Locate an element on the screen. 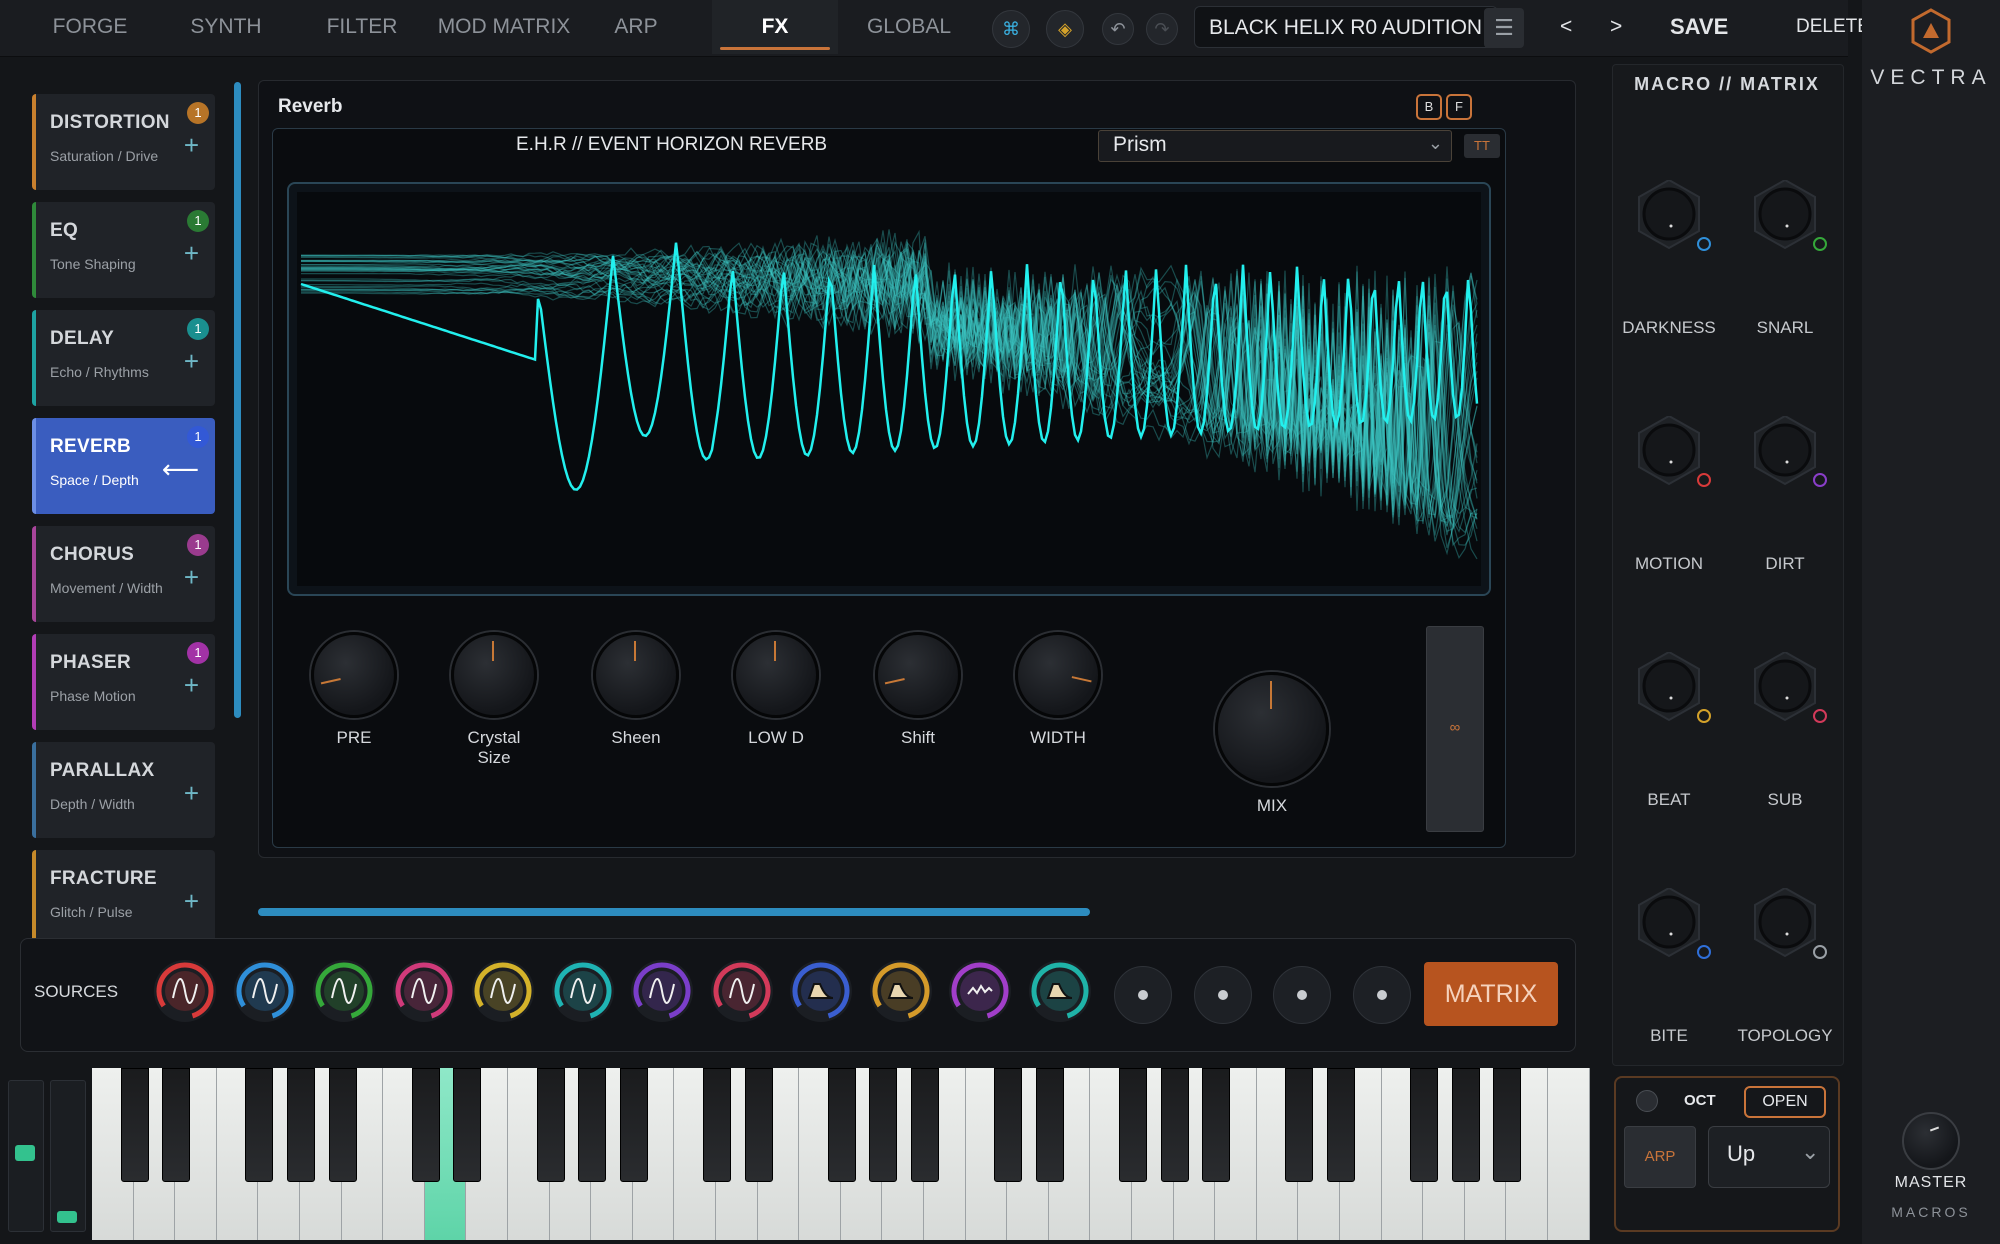 This screenshot has width=2000, height=1244. next-preset-button: > is located at coordinates (1616, 27).